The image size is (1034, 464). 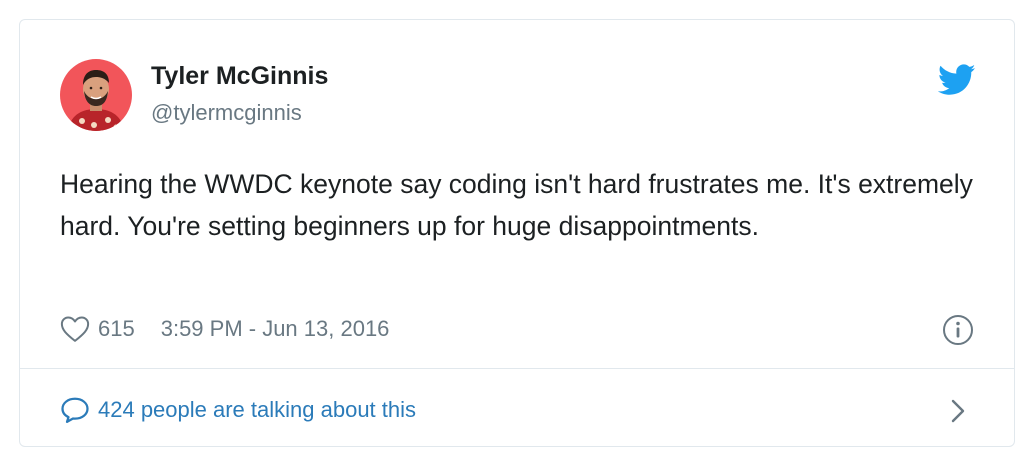 What do you see at coordinates (517, 368) in the screenshot?
I see `divider` at bounding box center [517, 368].